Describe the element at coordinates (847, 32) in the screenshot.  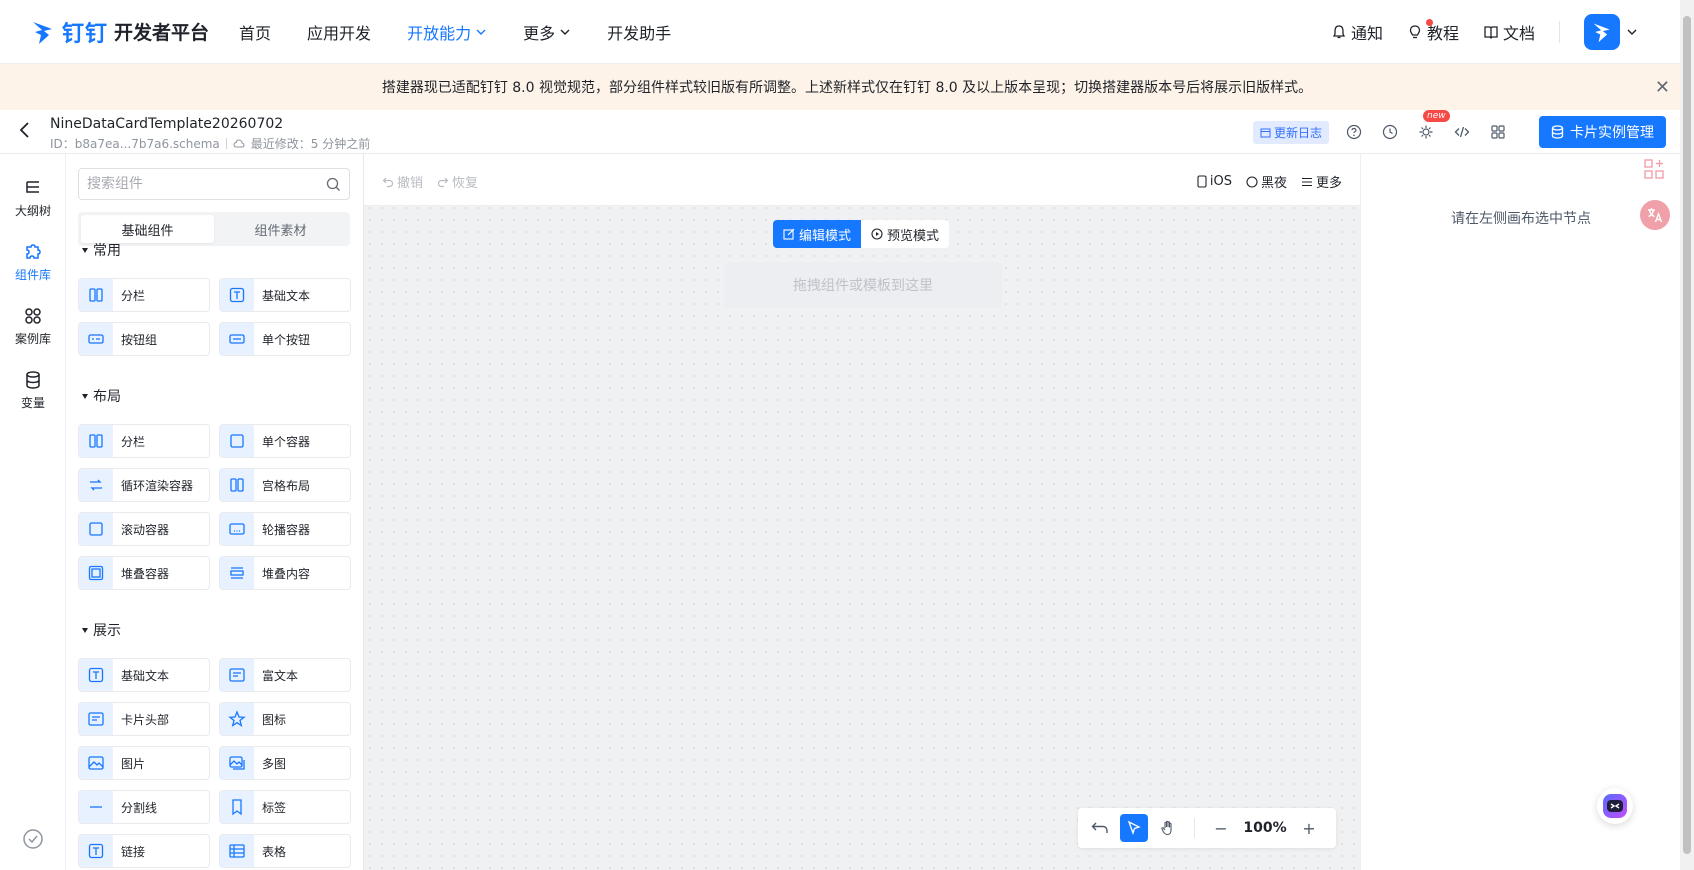
I see `top-navigation: 钉钉 开发者平台 首页 应用开发 开放能力 更多 开发助手 通知 教程 文档` at that location.